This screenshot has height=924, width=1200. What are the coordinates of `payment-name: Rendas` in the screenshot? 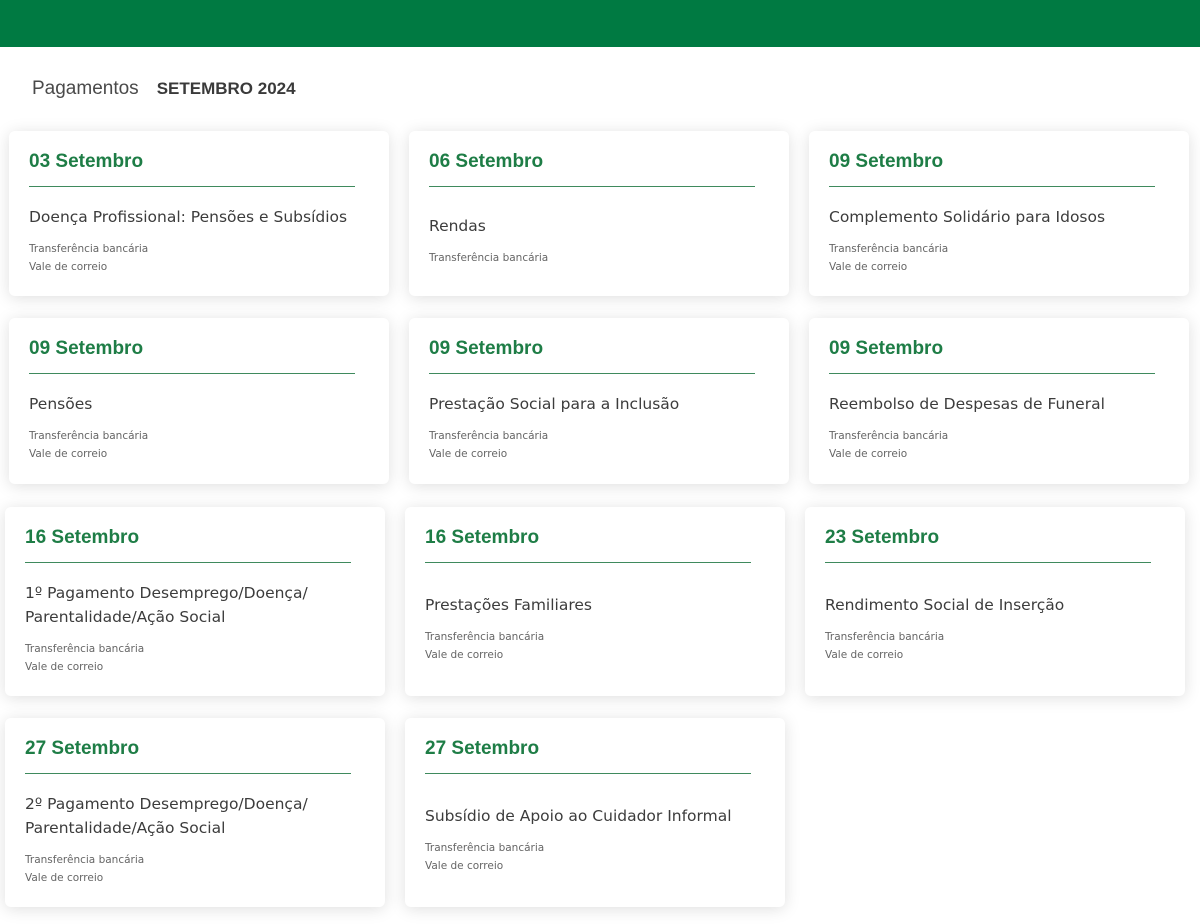 It's located at (457, 225).